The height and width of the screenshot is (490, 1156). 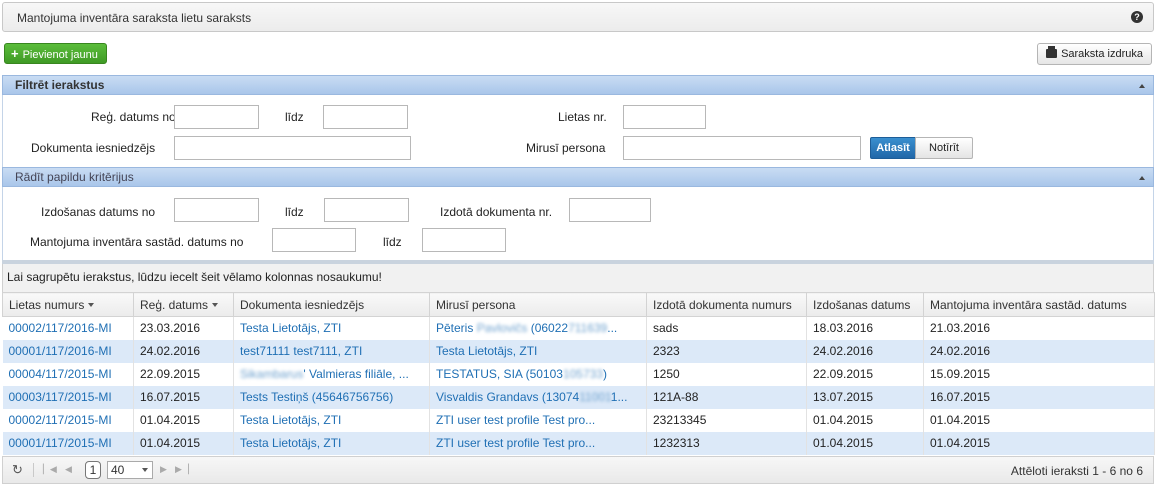 I want to click on inventory-date-cell: 24.02.2016, so click(x=1039, y=351).